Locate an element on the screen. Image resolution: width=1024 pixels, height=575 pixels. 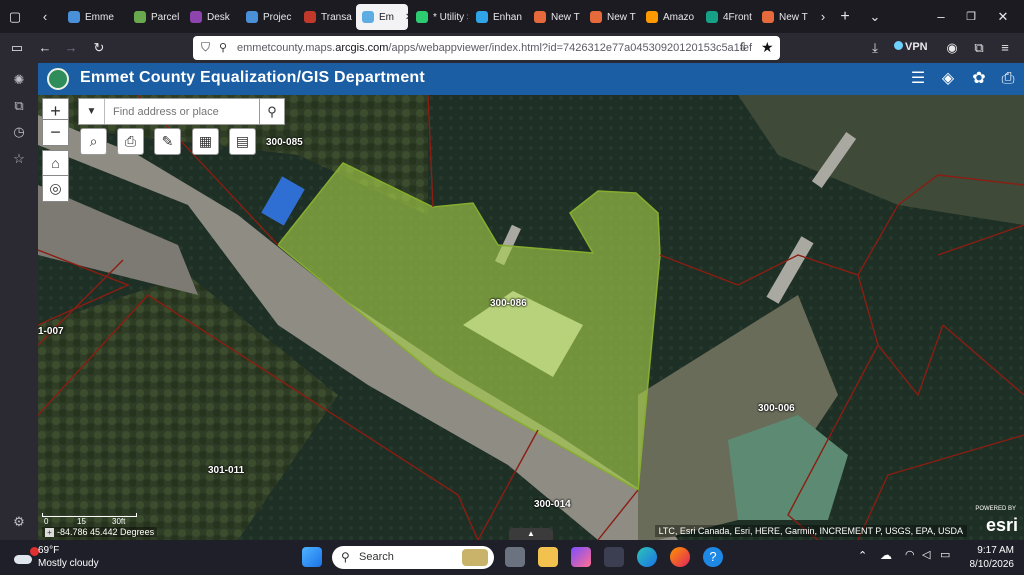
coordinate-value: -84.786 45.442 Degrees is located at coordinates (106, 532).